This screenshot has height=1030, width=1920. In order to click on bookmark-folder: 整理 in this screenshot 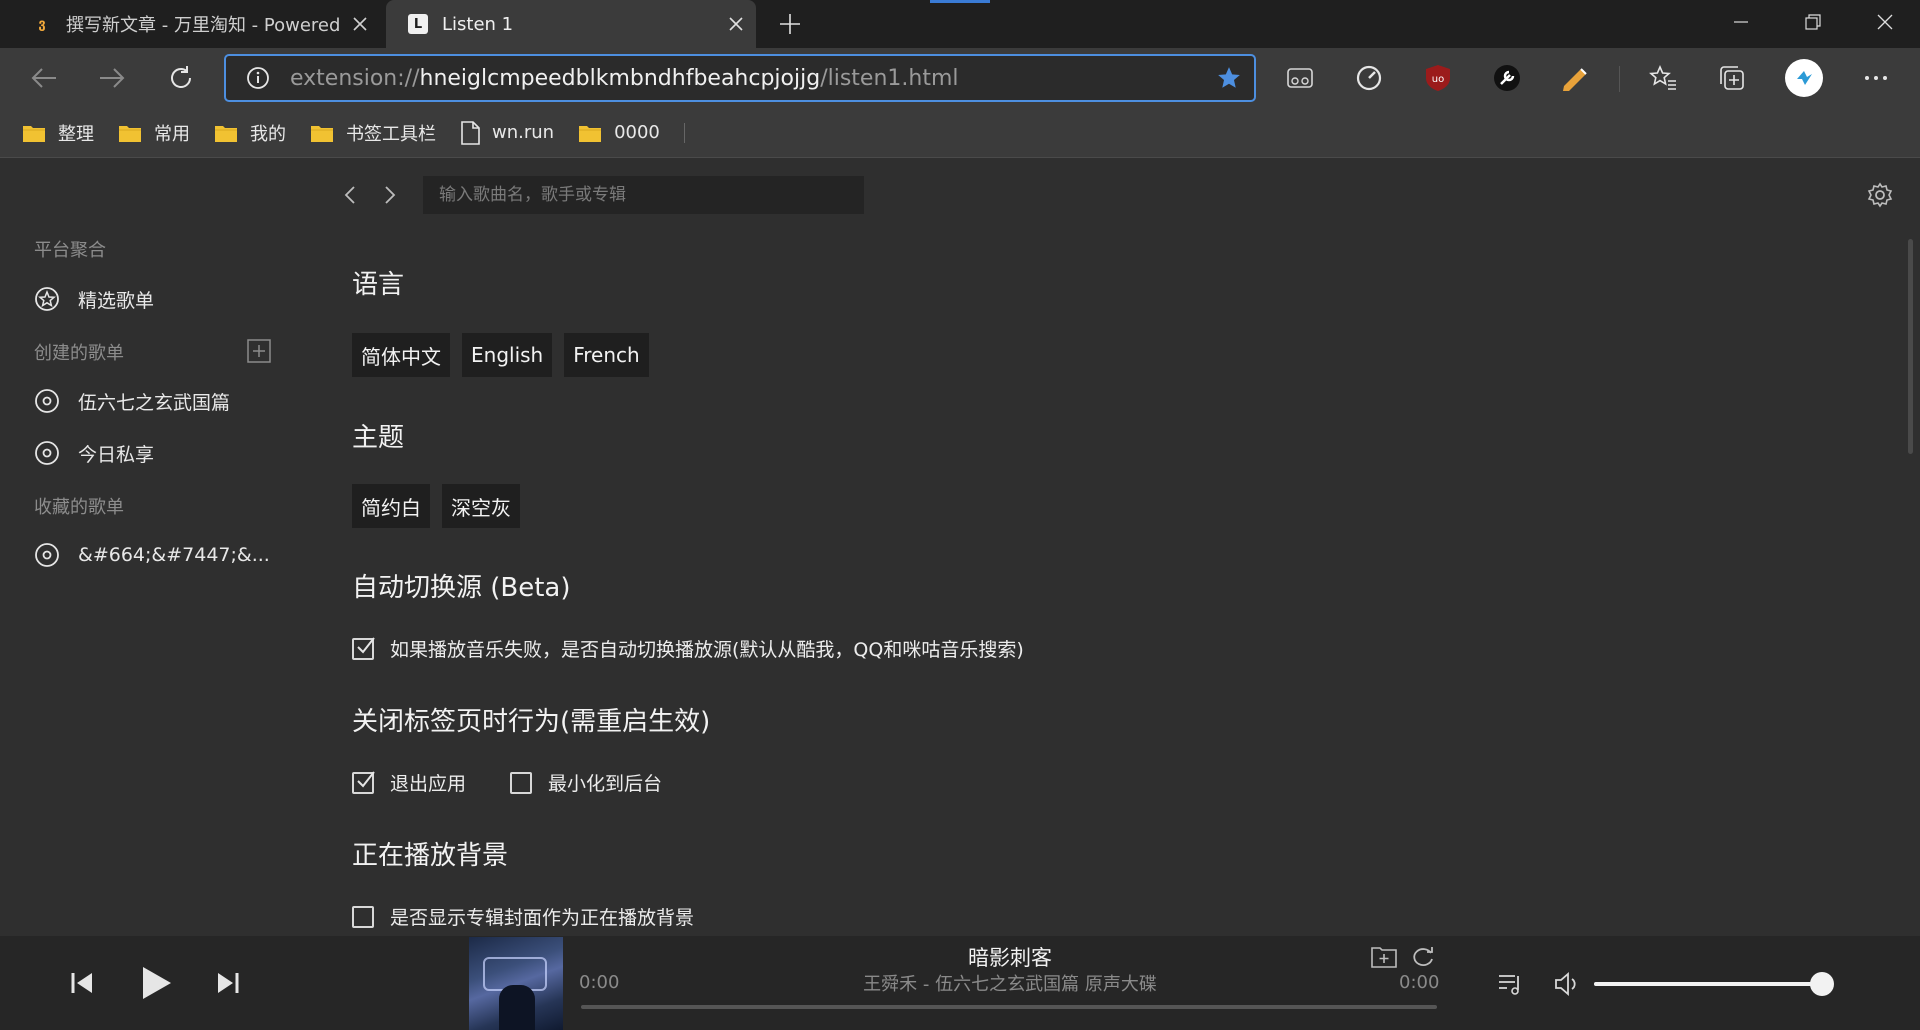, I will do `click(58, 133)`.